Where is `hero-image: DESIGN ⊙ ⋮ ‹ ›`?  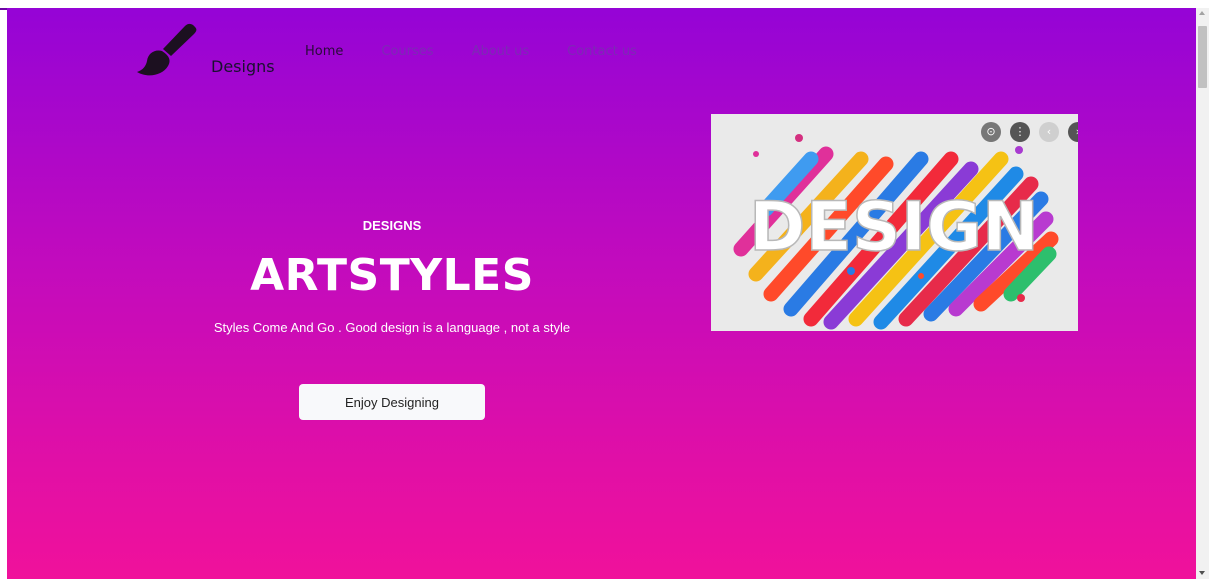 hero-image: DESIGN ⊙ ⋮ ‹ › is located at coordinates (894, 222).